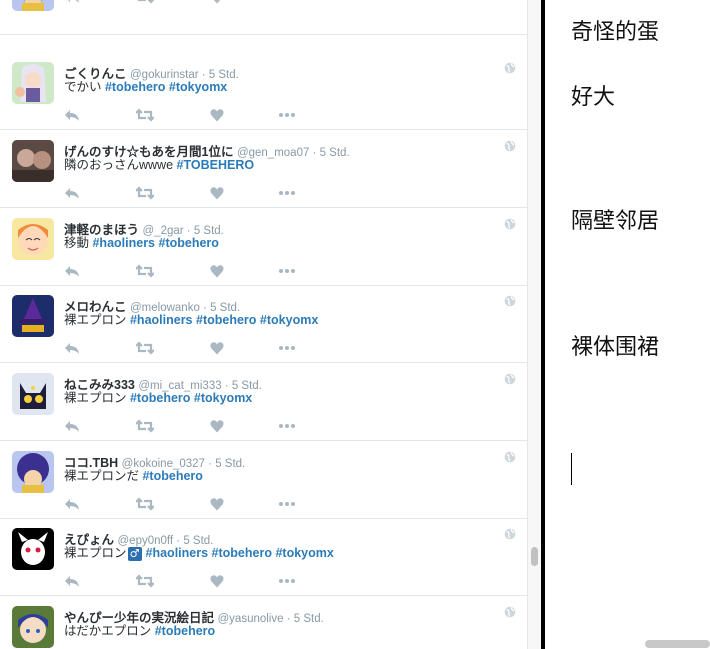 Image resolution: width=710 pixels, height=649 pixels. Describe the element at coordinates (33, 316) in the screenshot. I see `wizard-hat-avatar` at that location.